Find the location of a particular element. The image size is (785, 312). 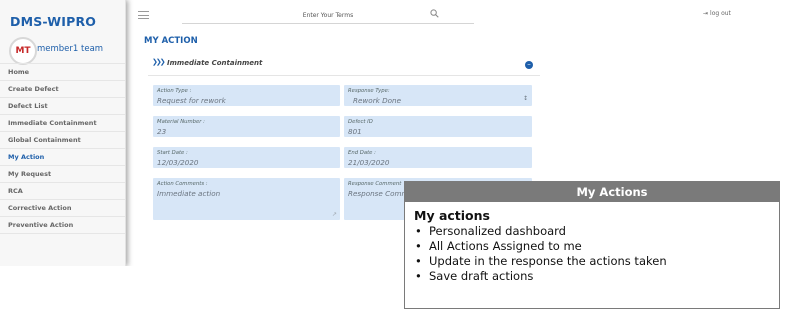

collapse-icon: – is located at coordinates (529, 65).